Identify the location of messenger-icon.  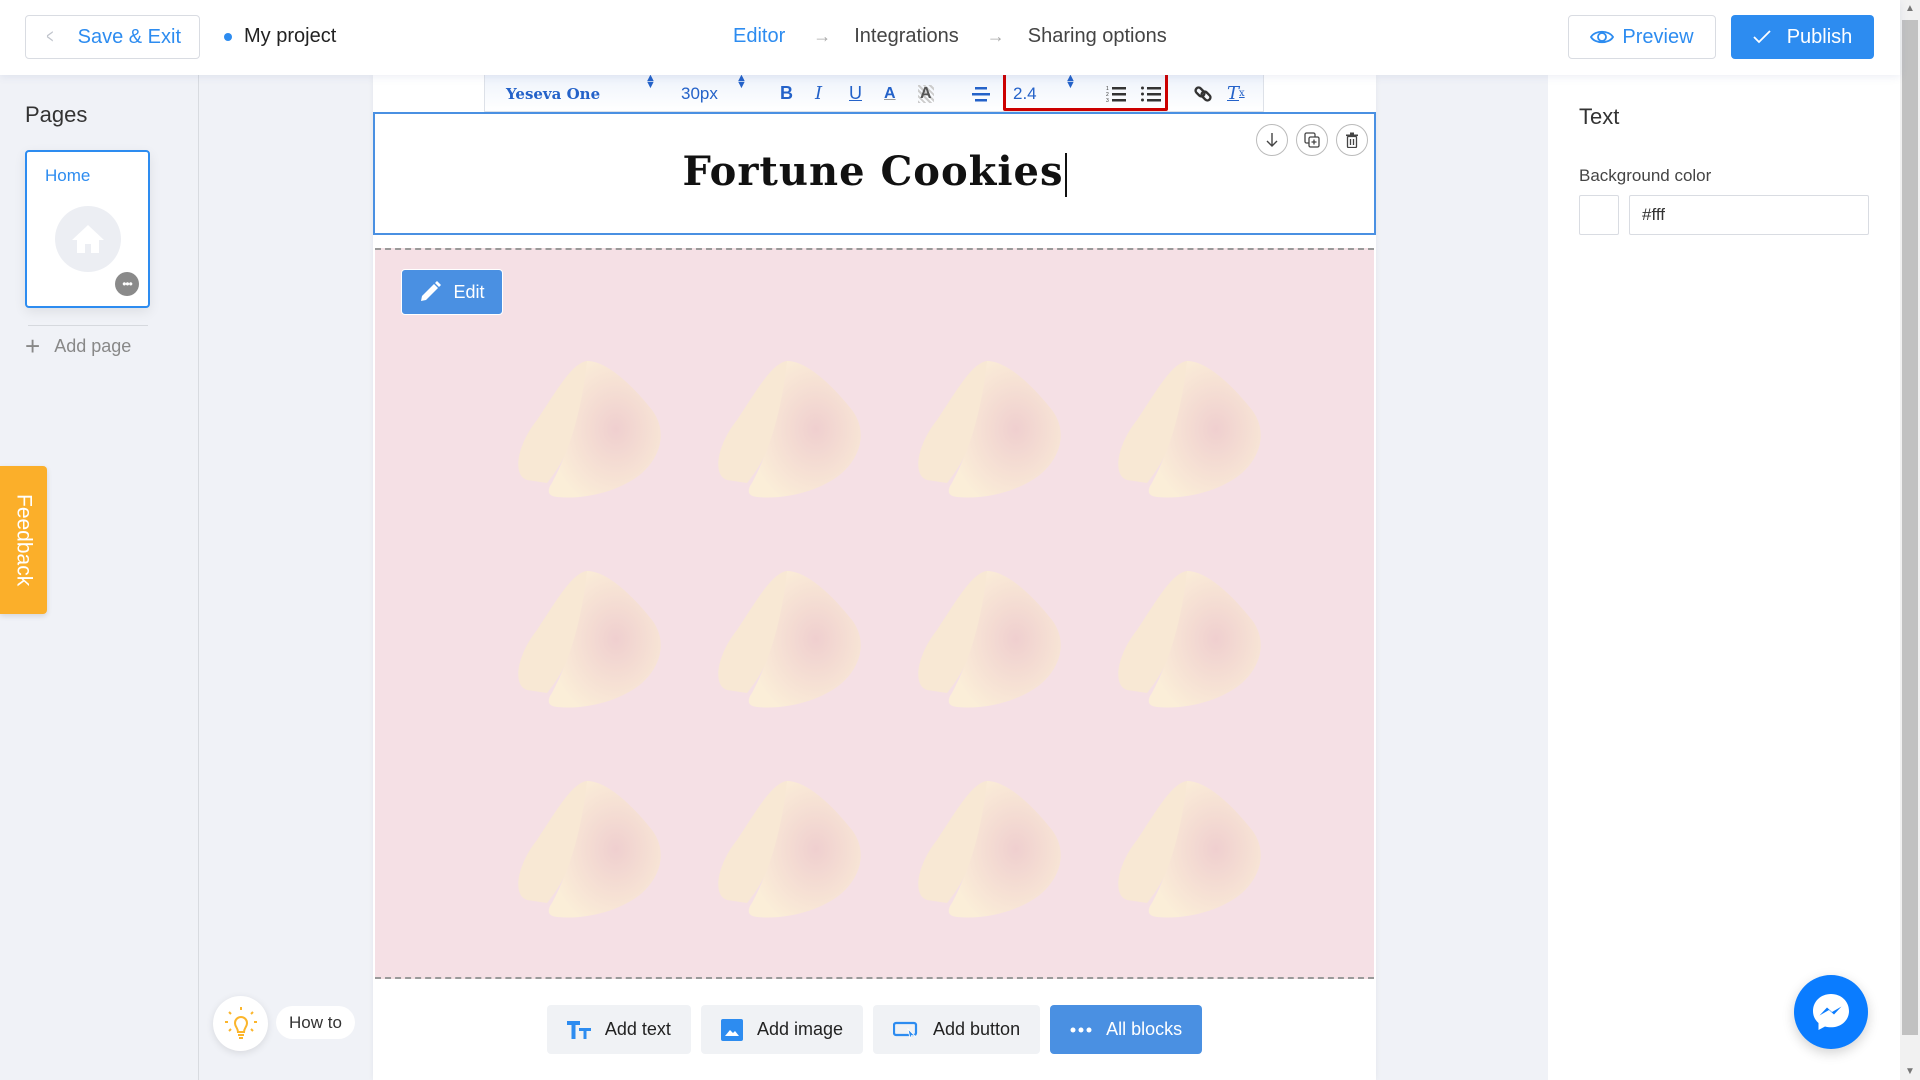
(1831, 1012).